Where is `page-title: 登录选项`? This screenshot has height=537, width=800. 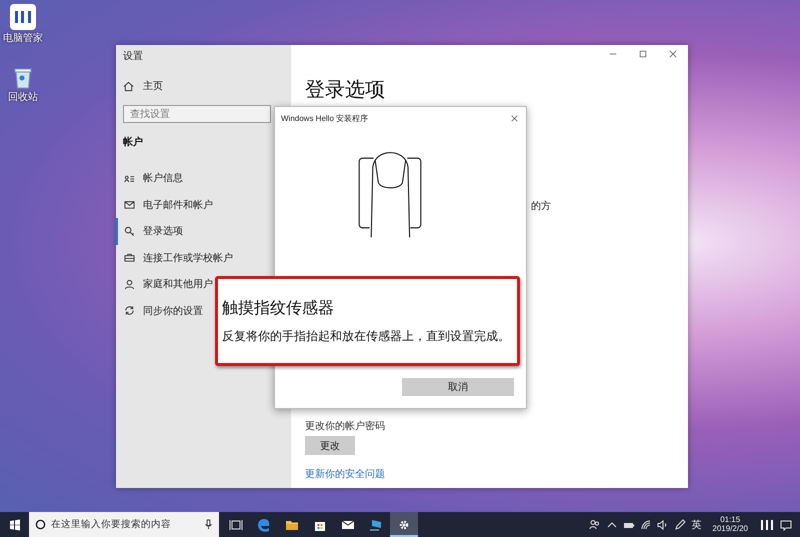 page-title: 登录选项 is located at coordinates (345, 90).